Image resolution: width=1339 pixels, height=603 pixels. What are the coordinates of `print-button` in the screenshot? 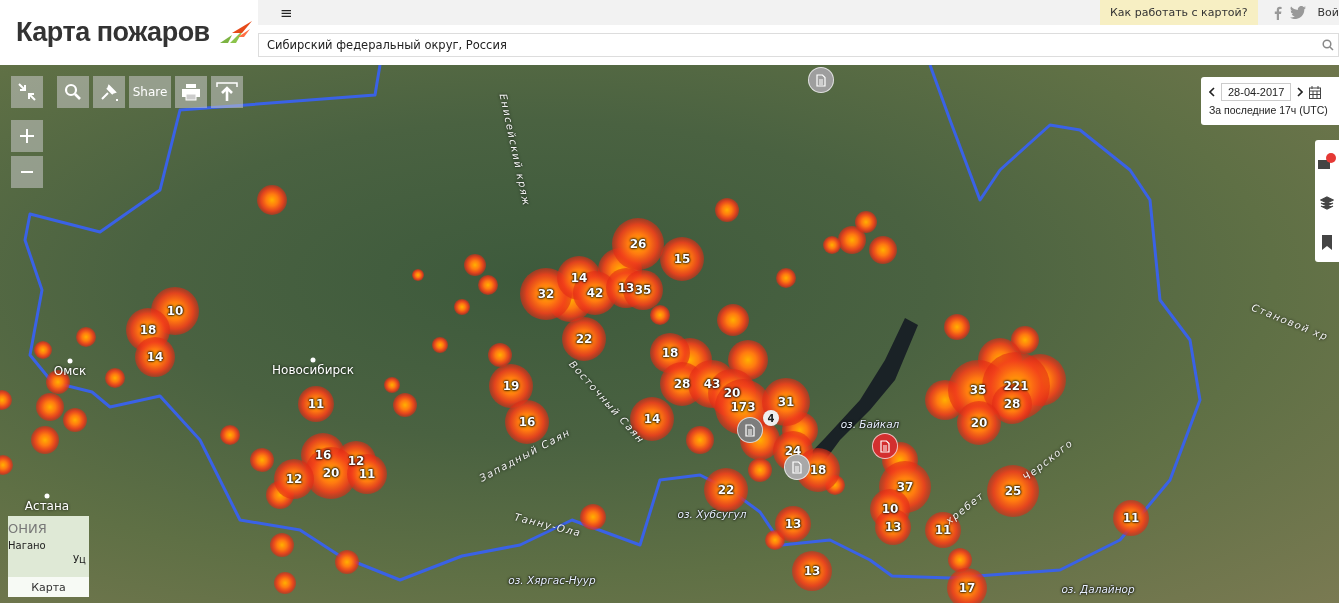 It's located at (191, 92).